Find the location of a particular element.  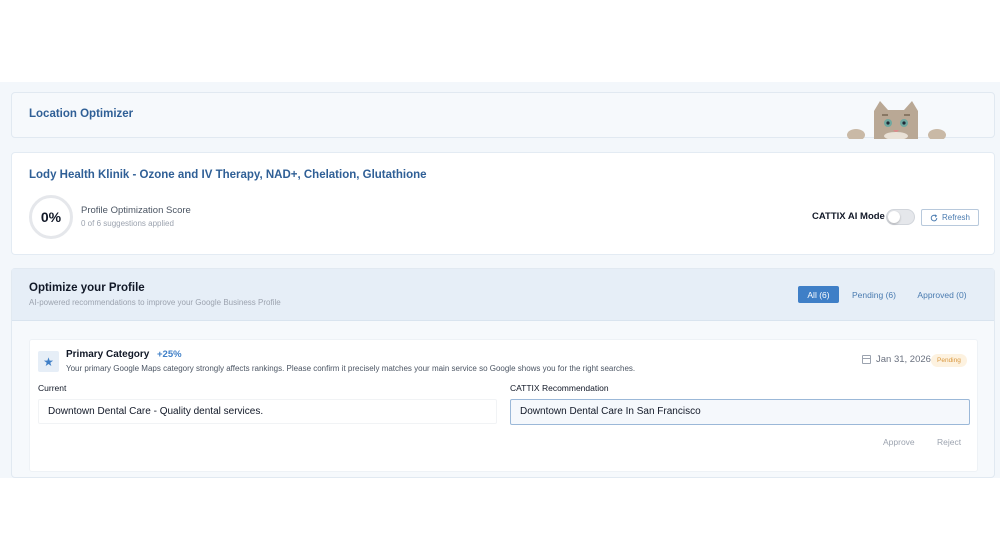

refresh-label: Refresh is located at coordinates (955, 217).